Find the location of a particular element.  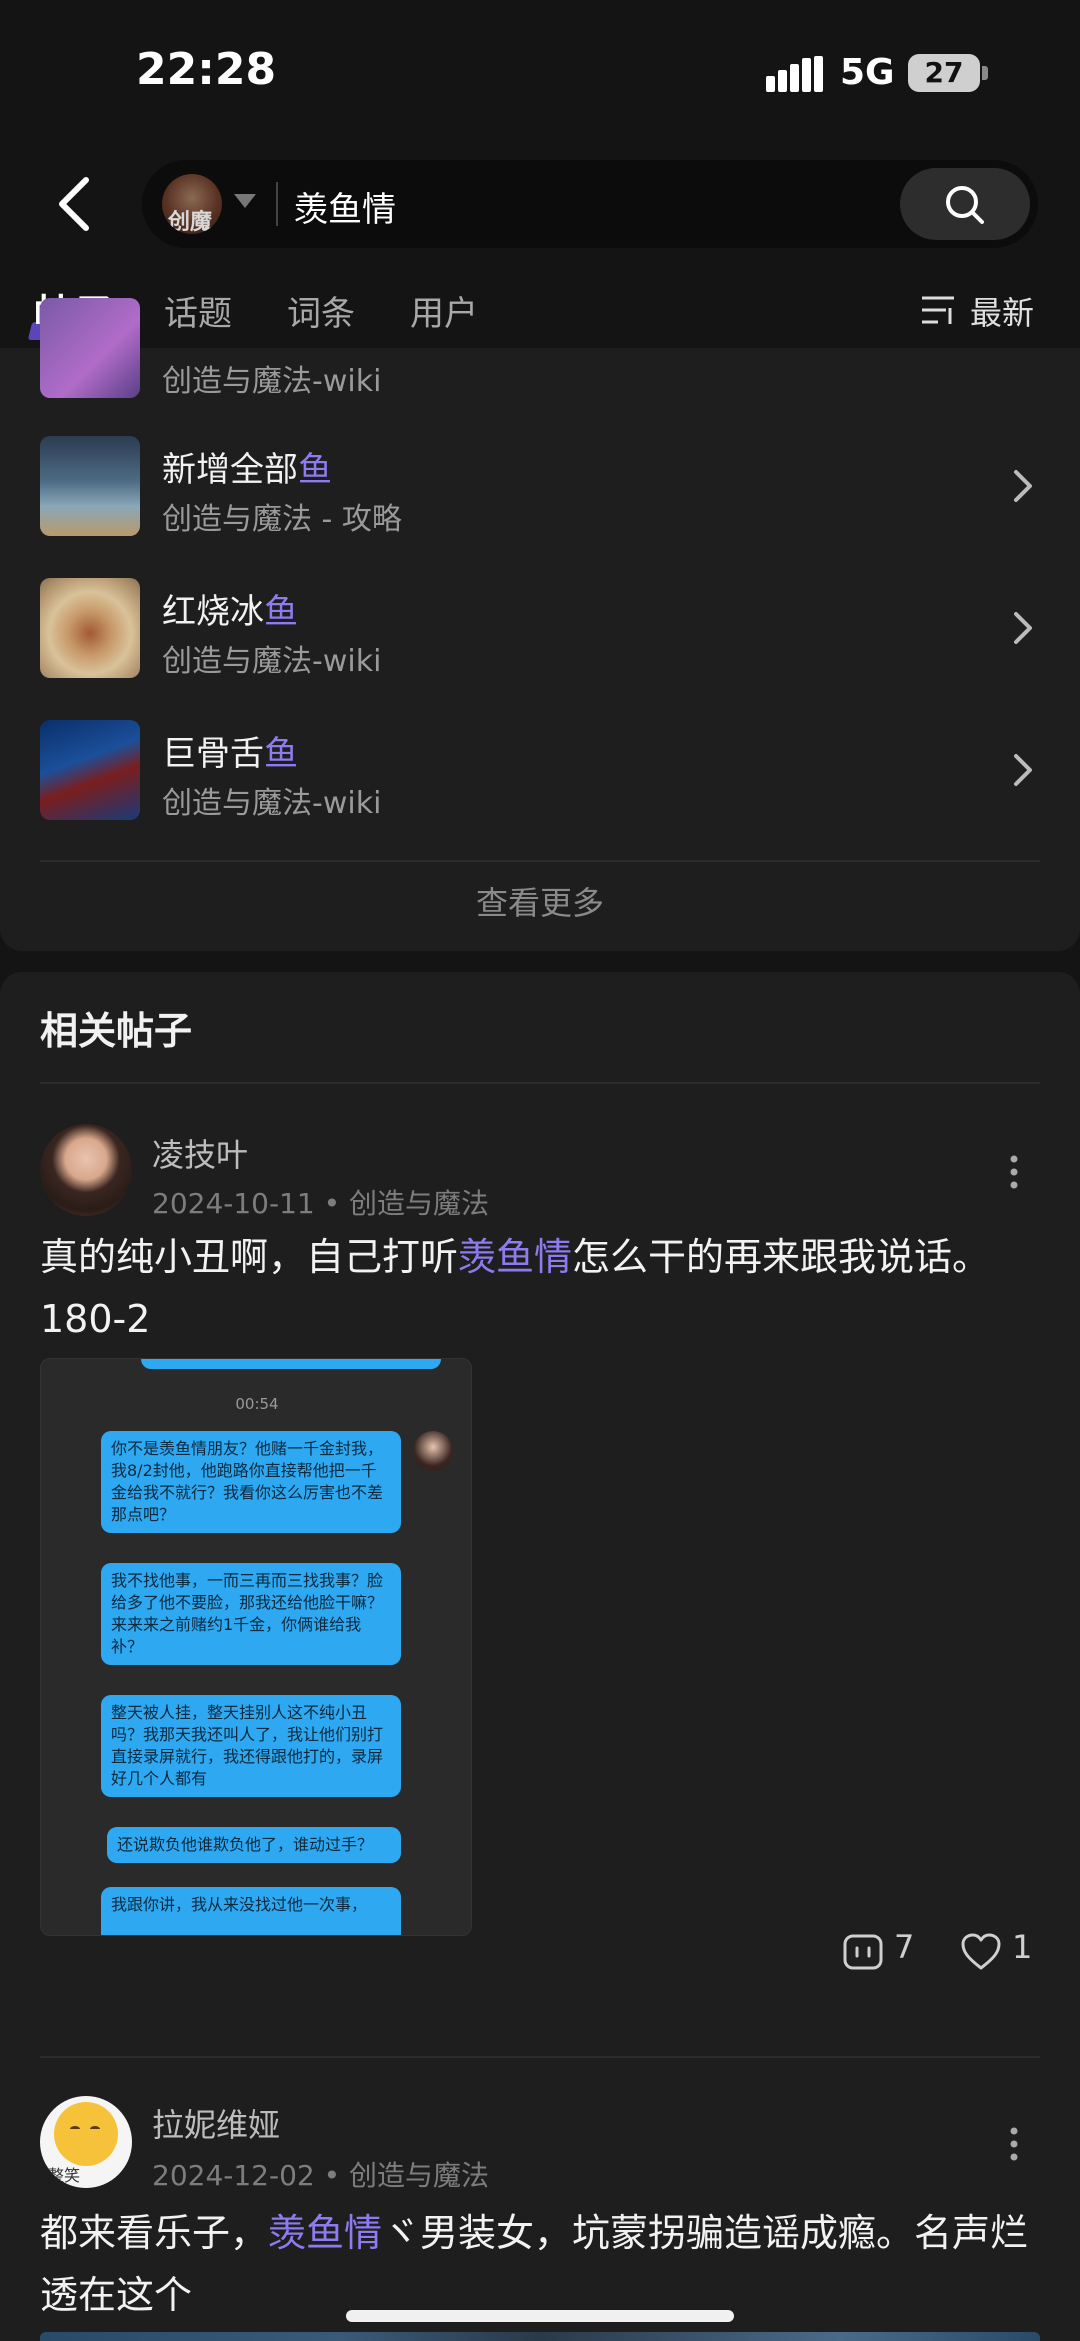

network-label: 5G is located at coordinates (867, 72).